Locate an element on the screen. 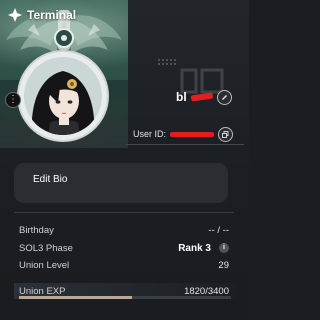 This screenshot has height=320, width=320. pencil-icon is located at coordinates (224, 97).